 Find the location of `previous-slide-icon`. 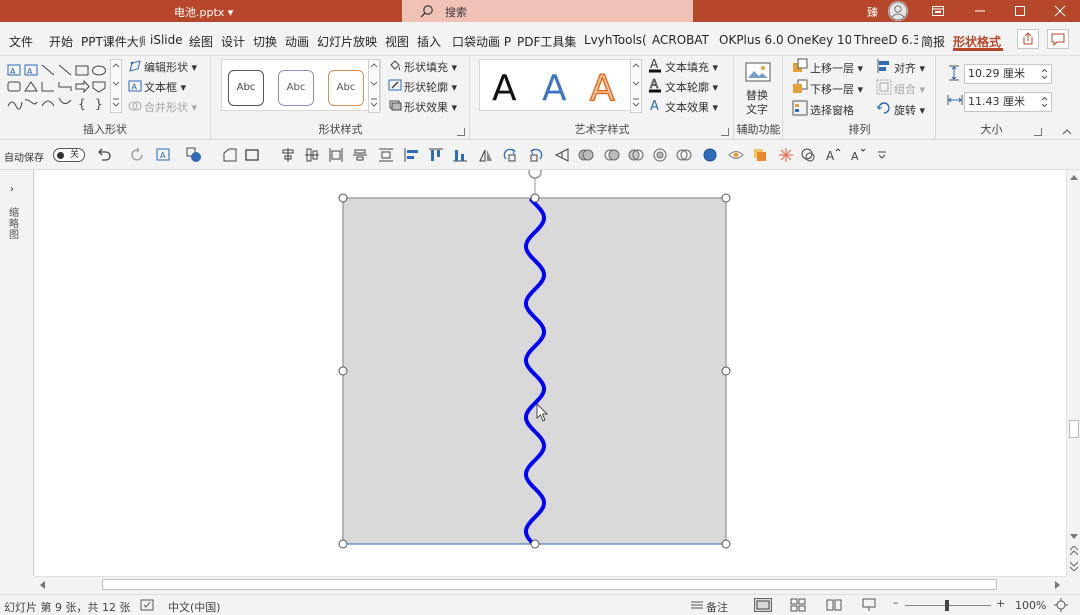

previous-slide-icon is located at coordinates (1074, 551).